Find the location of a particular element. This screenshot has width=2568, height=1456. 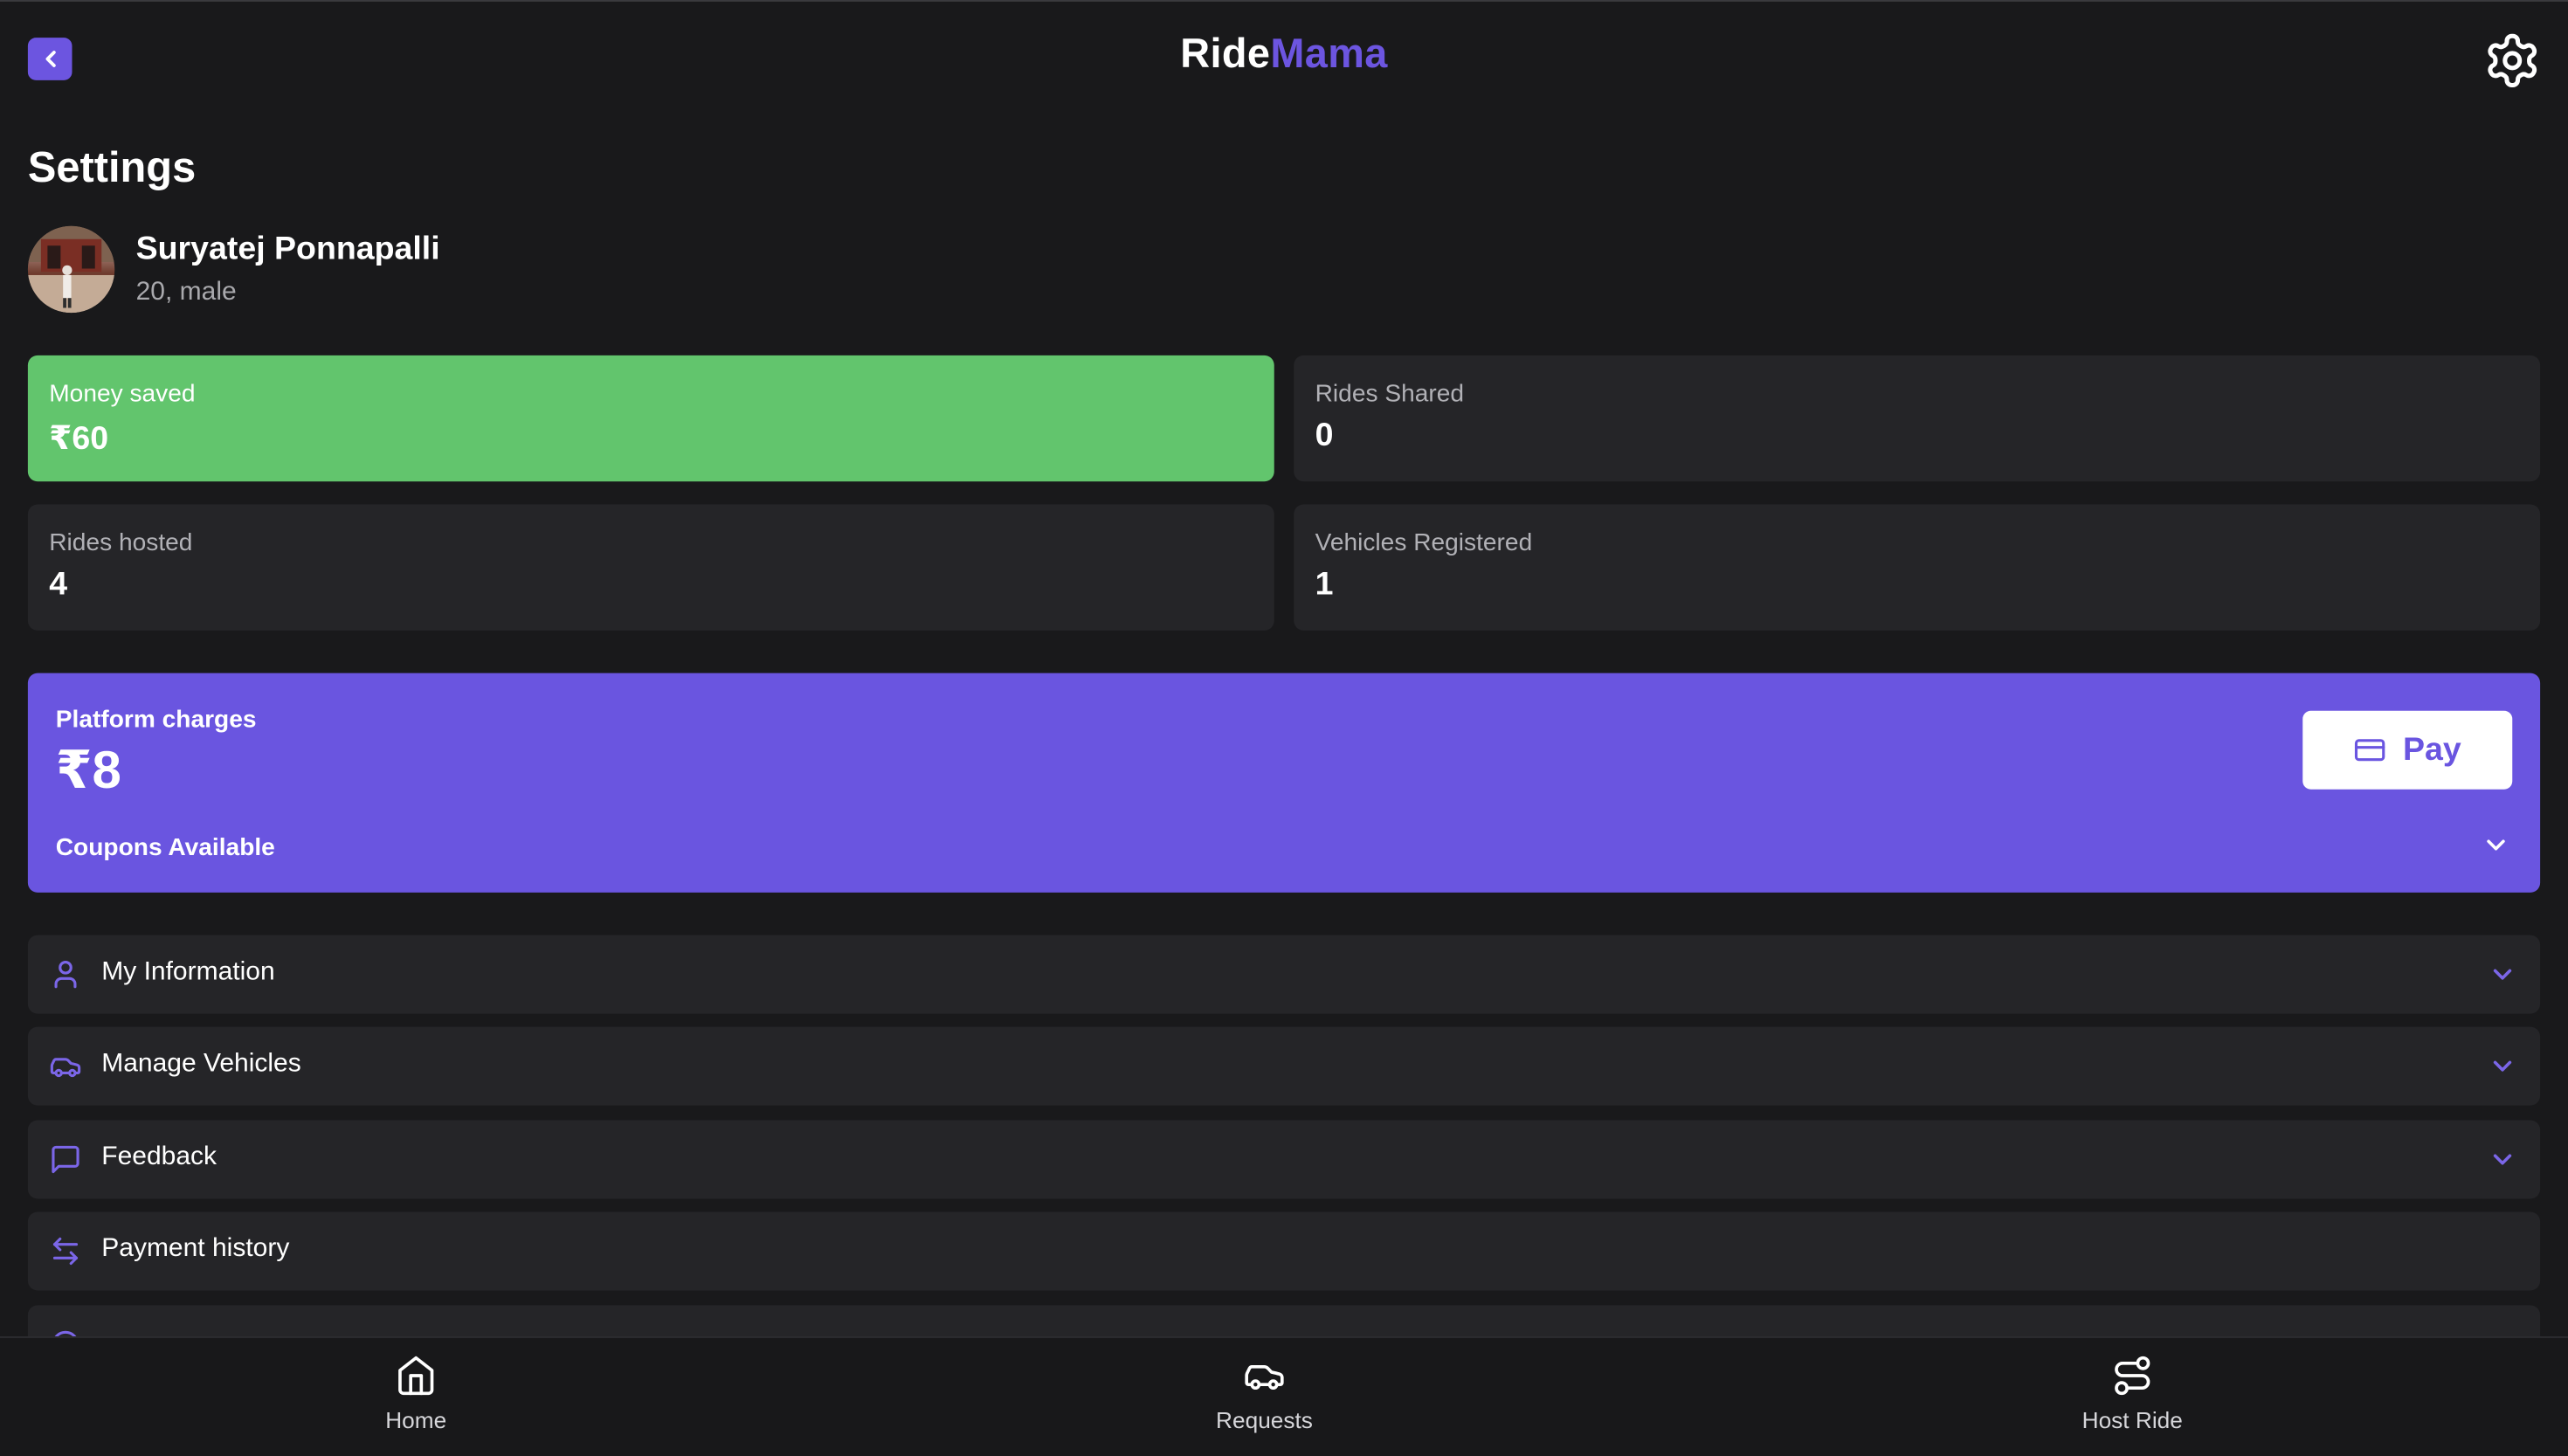

menu-item-label: Feedback is located at coordinates (159, 1156).